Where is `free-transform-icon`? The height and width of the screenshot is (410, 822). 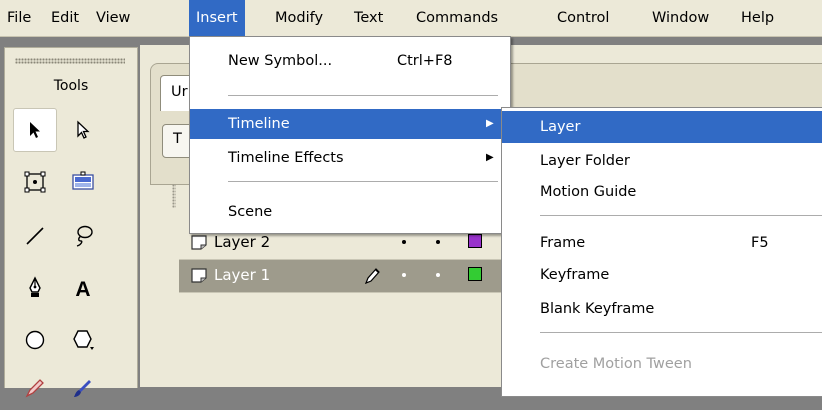 free-transform-icon is located at coordinates (35, 182).